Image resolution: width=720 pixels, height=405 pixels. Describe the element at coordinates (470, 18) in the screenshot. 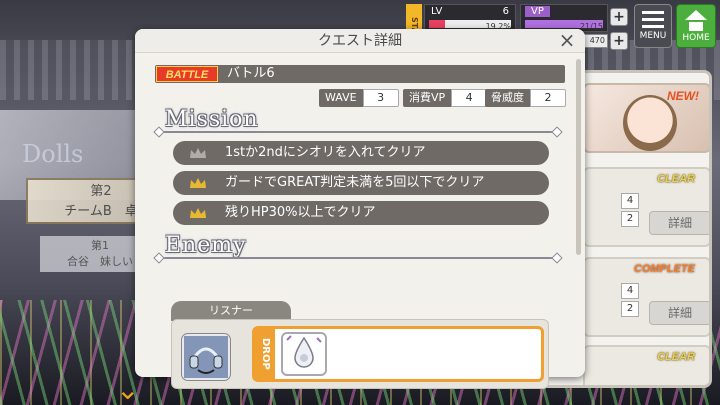

I see `level-gauge: LV 6 19.2%` at that location.